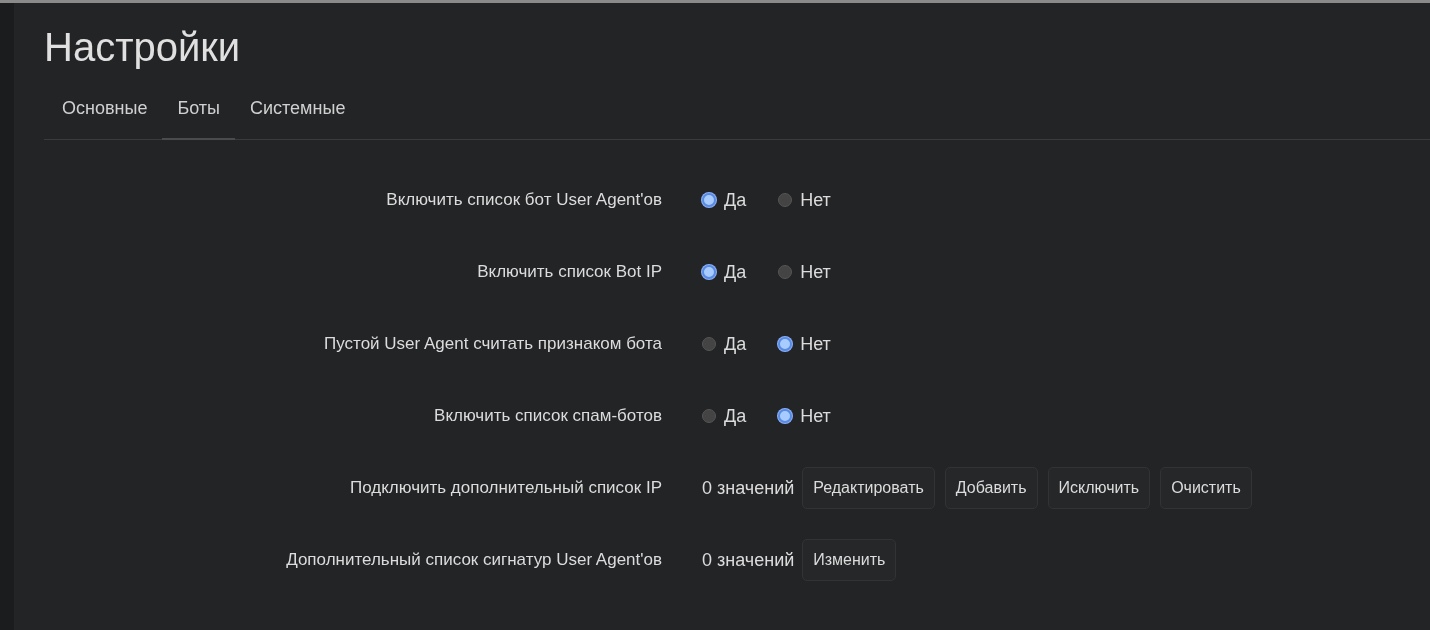 The image size is (1430, 630). I want to click on setting-label: Включить список Bot IP, so click(569, 272).